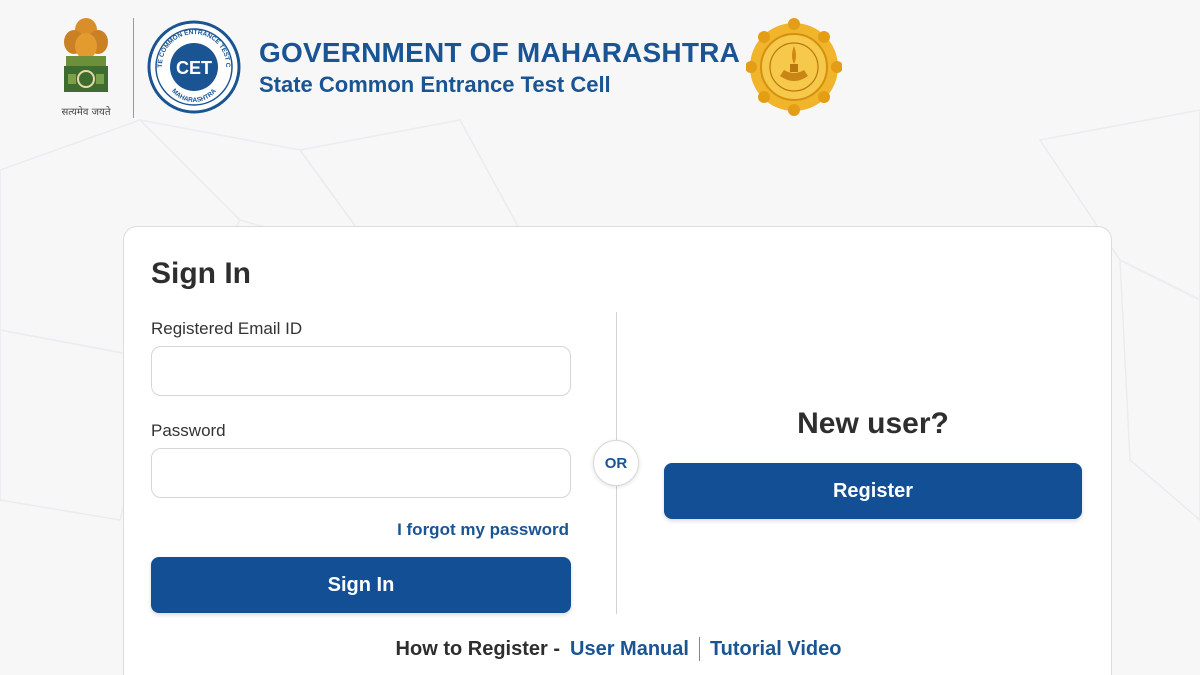  Describe the element at coordinates (361, 473) in the screenshot. I see `password-field` at that location.